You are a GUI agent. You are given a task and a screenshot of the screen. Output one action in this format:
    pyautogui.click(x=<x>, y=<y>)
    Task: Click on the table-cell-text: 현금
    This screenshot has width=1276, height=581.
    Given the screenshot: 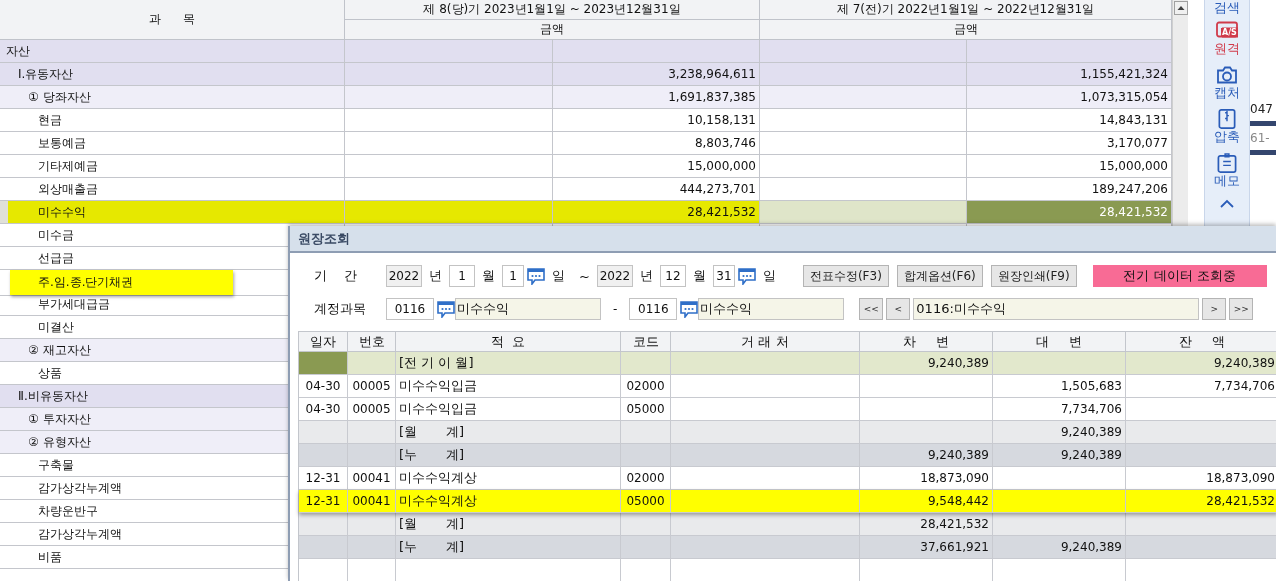 What is the action you would take?
    pyautogui.click(x=50, y=120)
    